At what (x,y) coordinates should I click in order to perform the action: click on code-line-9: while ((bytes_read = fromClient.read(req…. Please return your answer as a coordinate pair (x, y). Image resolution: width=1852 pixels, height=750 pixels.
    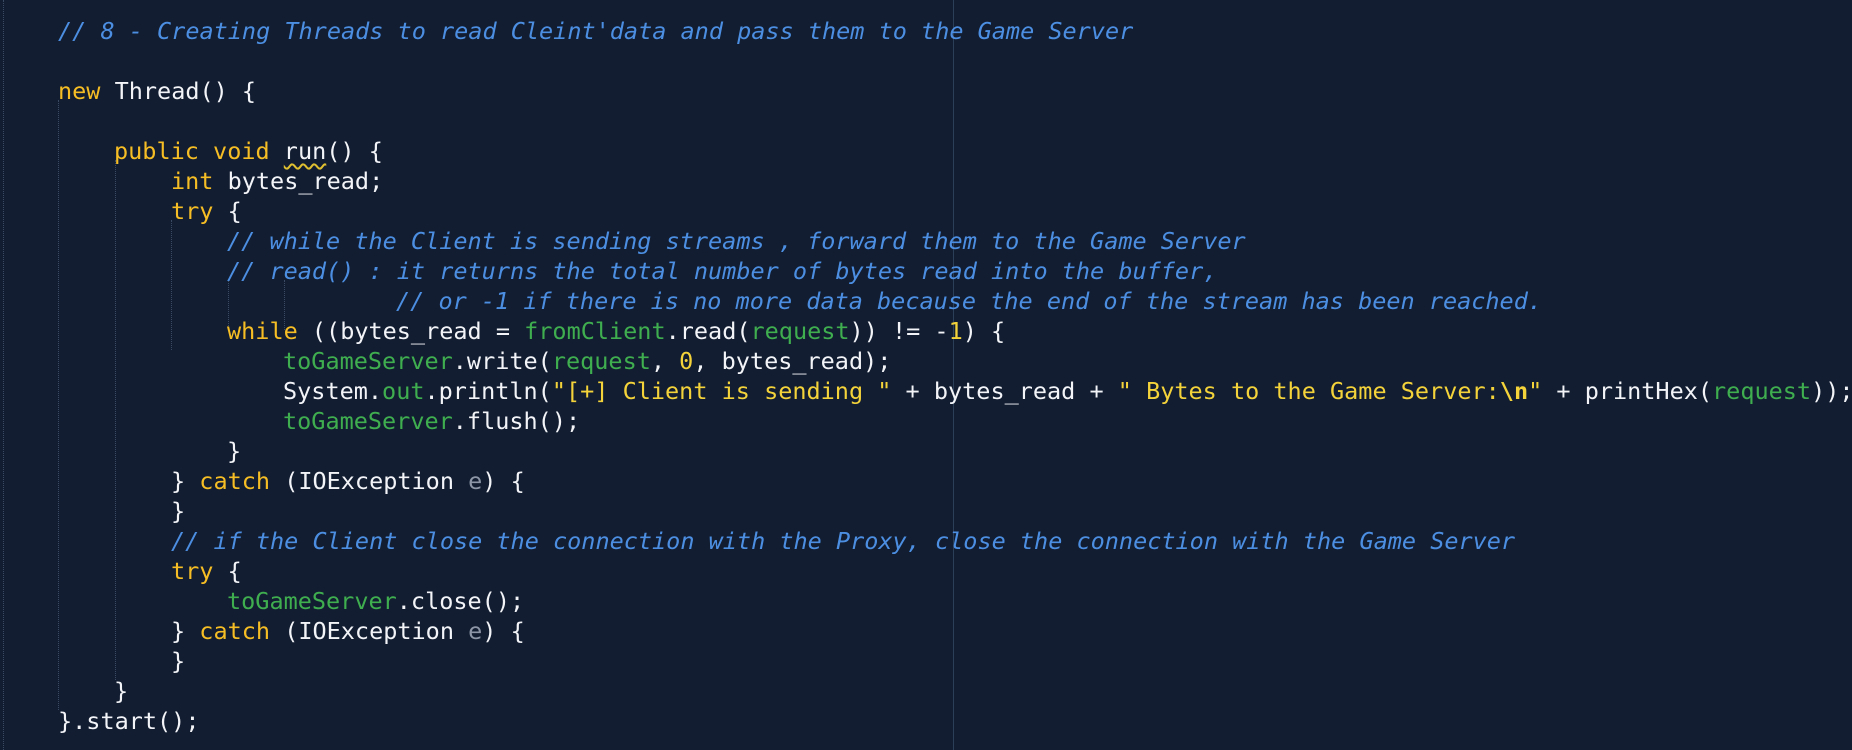
    Looking at the image, I should click on (616, 331).